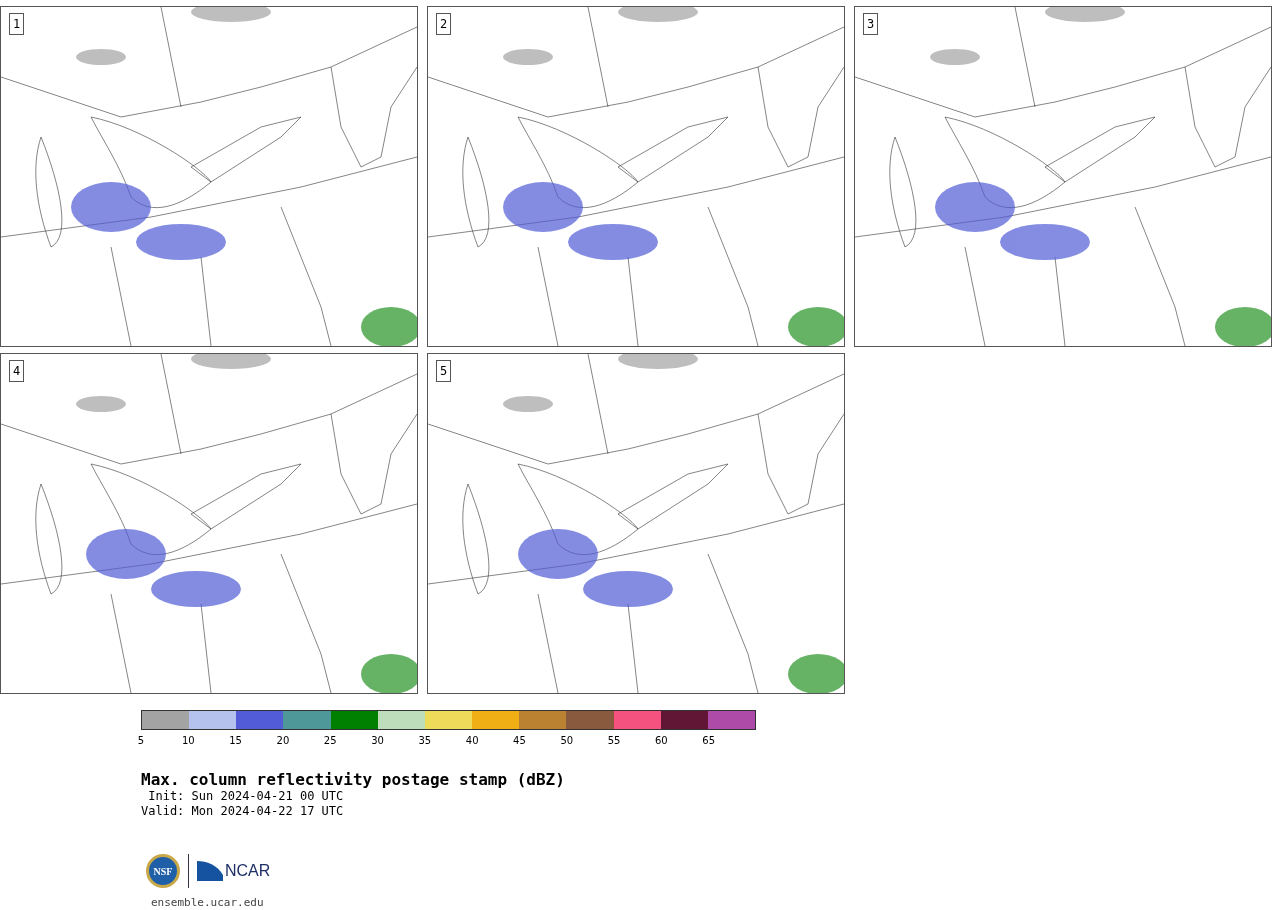 The image size is (1280, 910). What do you see at coordinates (444, 24) in the screenshot?
I see `panel-number: 2` at bounding box center [444, 24].